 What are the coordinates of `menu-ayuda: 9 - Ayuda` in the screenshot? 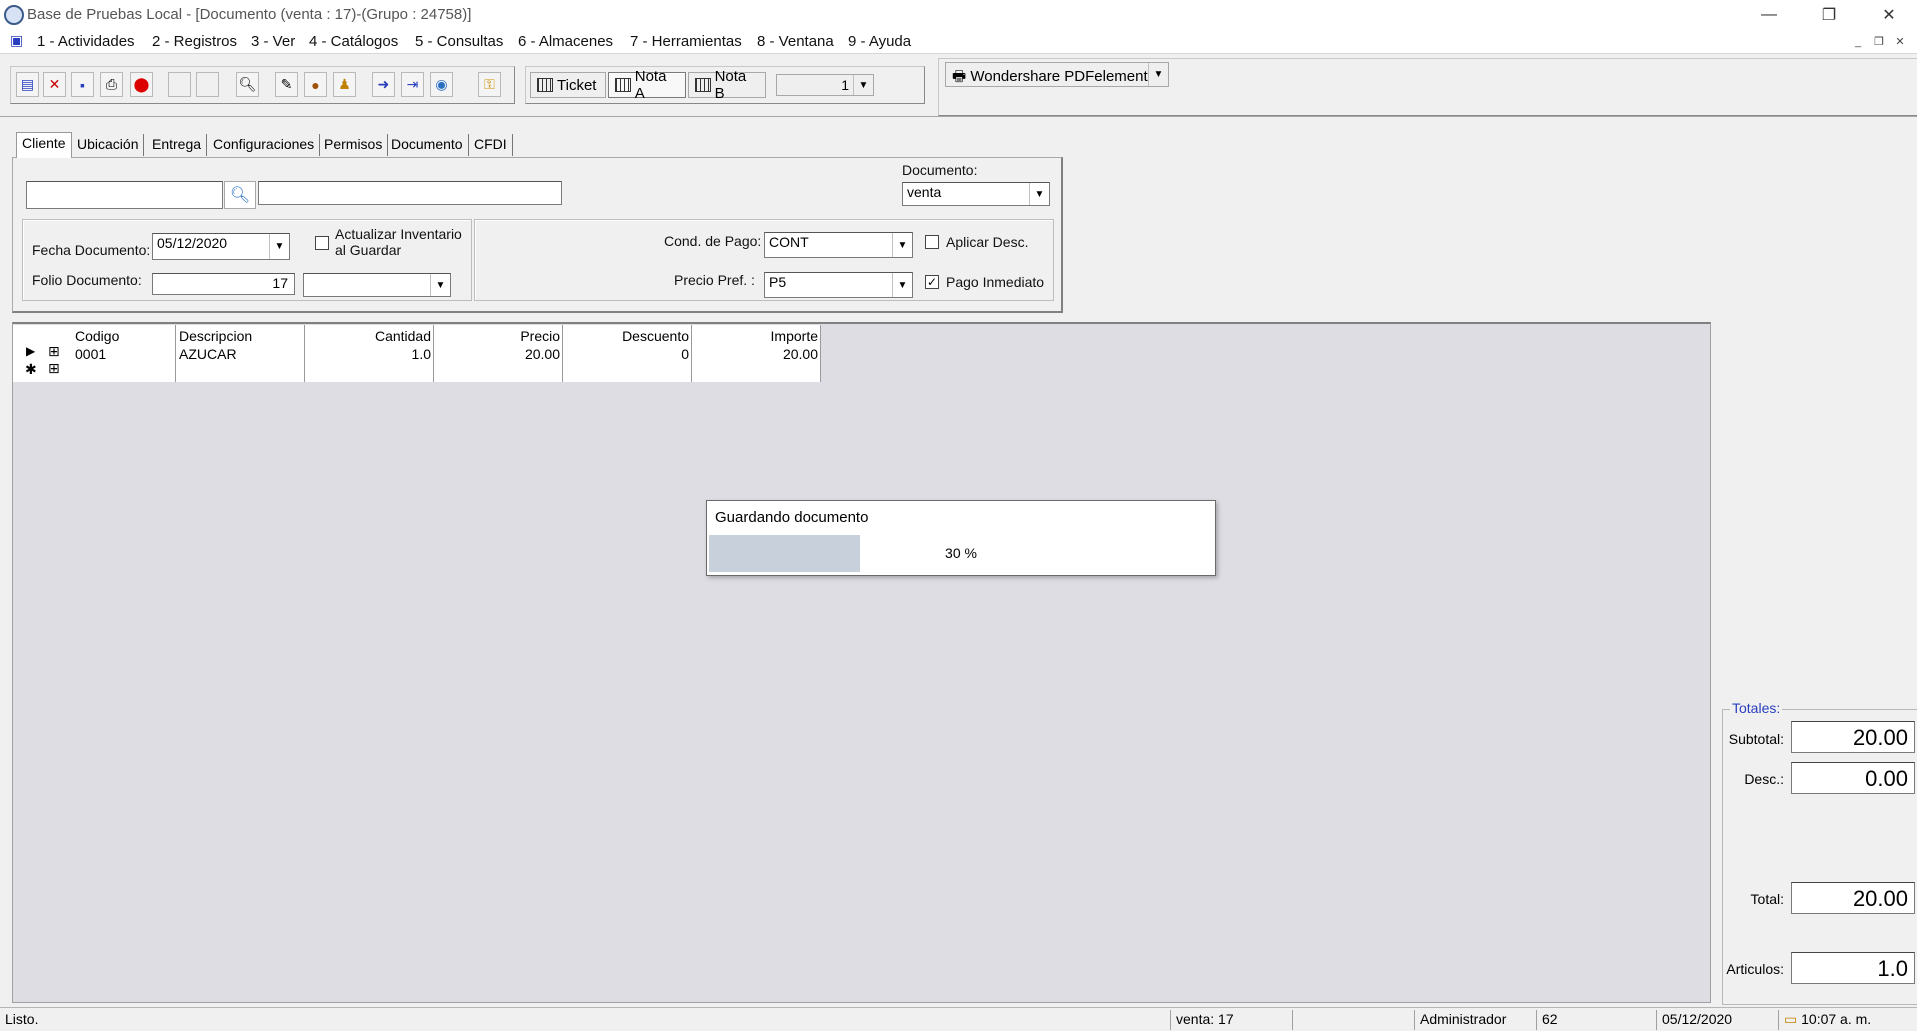 It's located at (879, 41).